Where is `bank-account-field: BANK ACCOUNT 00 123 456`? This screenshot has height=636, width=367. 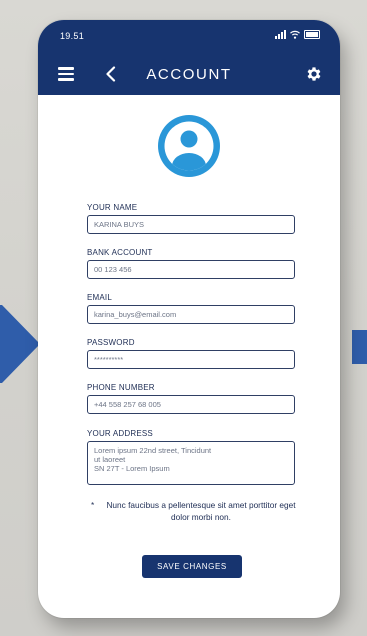
bank-account-field: BANK ACCOUNT 00 123 456 is located at coordinates (191, 263).